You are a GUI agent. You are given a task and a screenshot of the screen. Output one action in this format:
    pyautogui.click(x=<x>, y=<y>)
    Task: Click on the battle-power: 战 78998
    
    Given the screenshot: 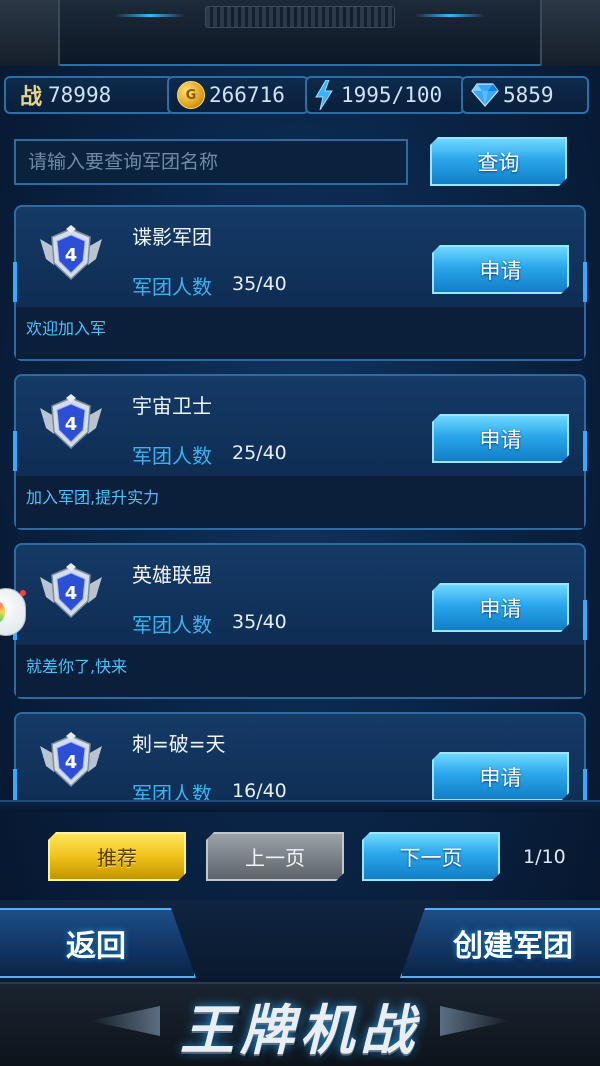 What is the action you would take?
    pyautogui.click(x=89, y=95)
    